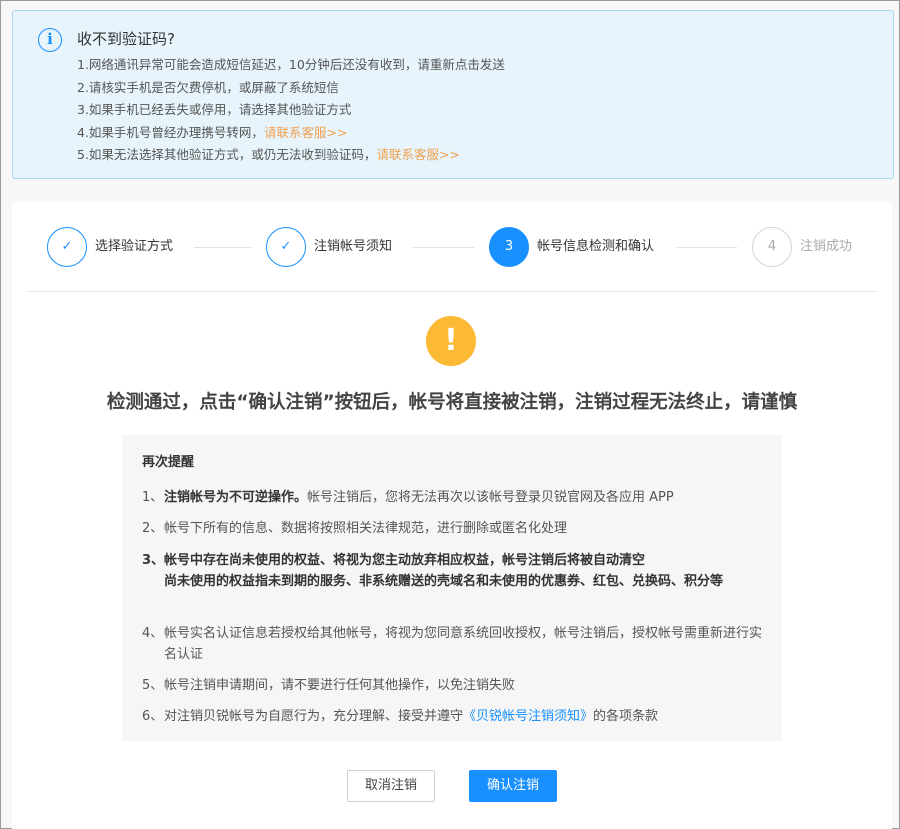  What do you see at coordinates (168, 462) in the screenshot?
I see `reminder-title: 再次提醒` at bounding box center [168, 462].